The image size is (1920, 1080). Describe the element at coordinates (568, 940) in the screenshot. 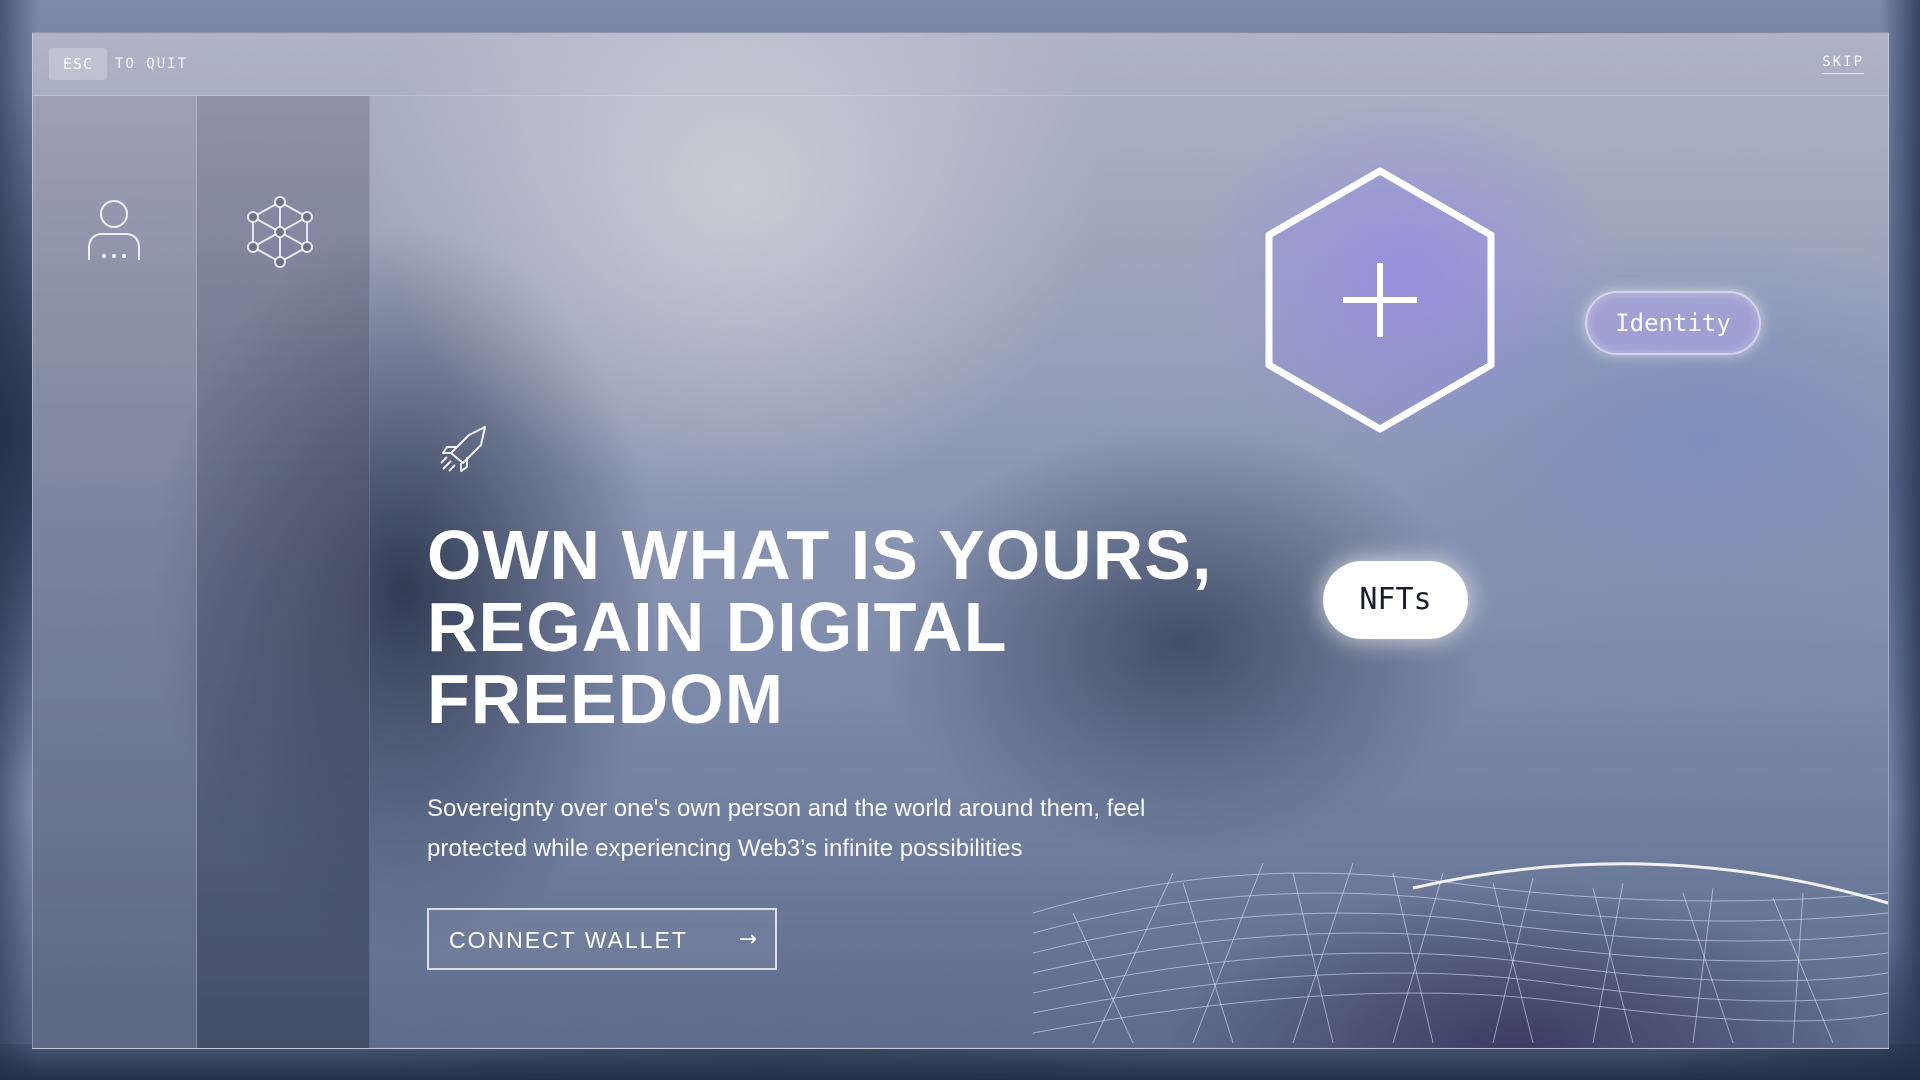

I see `connect-wallet-label: CONNECT WALLET` at that location.